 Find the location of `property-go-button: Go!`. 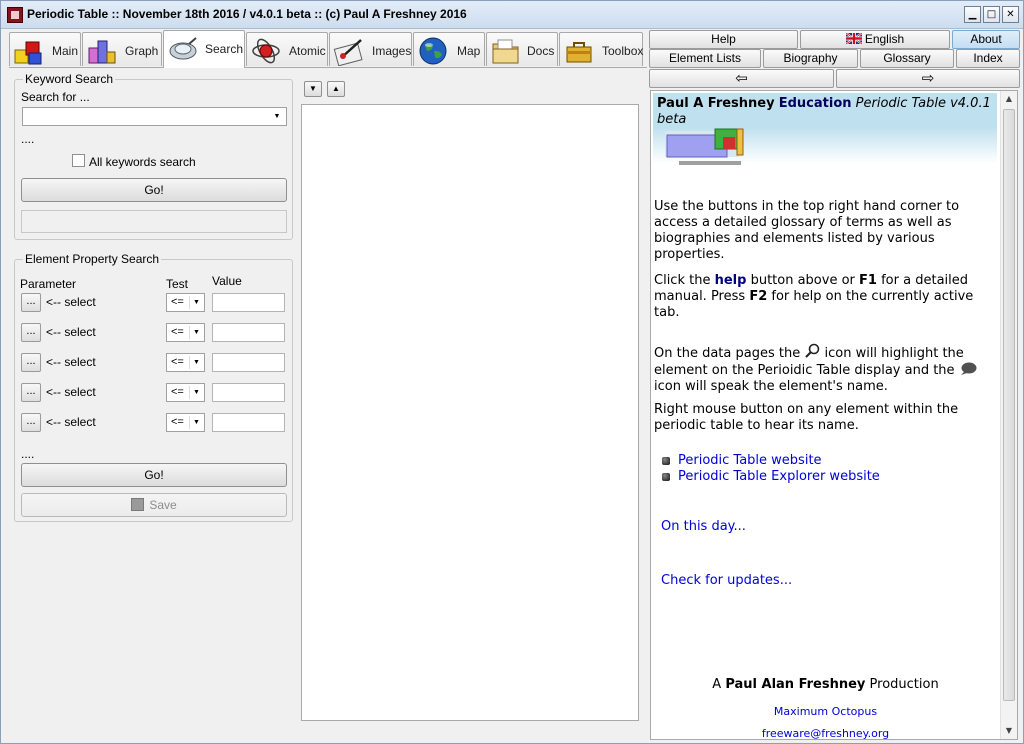

property-go-button: Go! is located at coordinates (154, 475).